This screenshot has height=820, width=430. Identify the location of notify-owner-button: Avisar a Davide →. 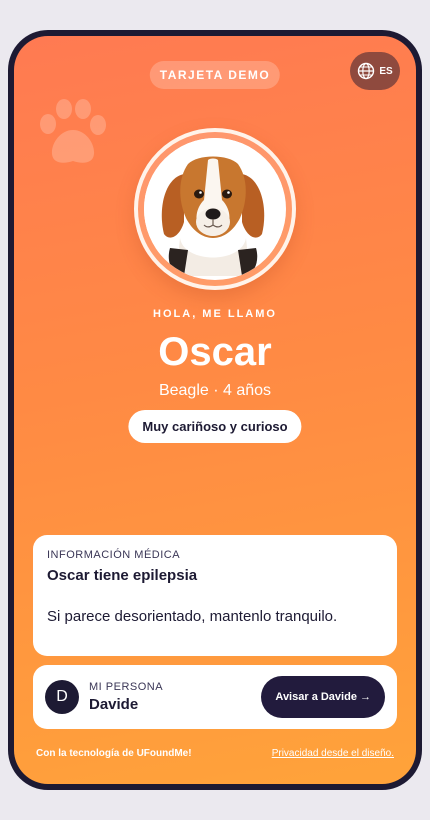
(323, 697).